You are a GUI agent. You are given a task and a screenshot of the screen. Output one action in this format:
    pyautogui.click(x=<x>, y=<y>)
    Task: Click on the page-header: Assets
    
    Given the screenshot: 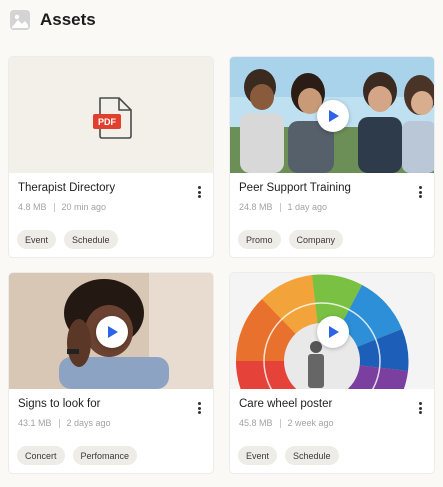 What is the action you would take?
    pyautogui.click(x=53, y=20)
    